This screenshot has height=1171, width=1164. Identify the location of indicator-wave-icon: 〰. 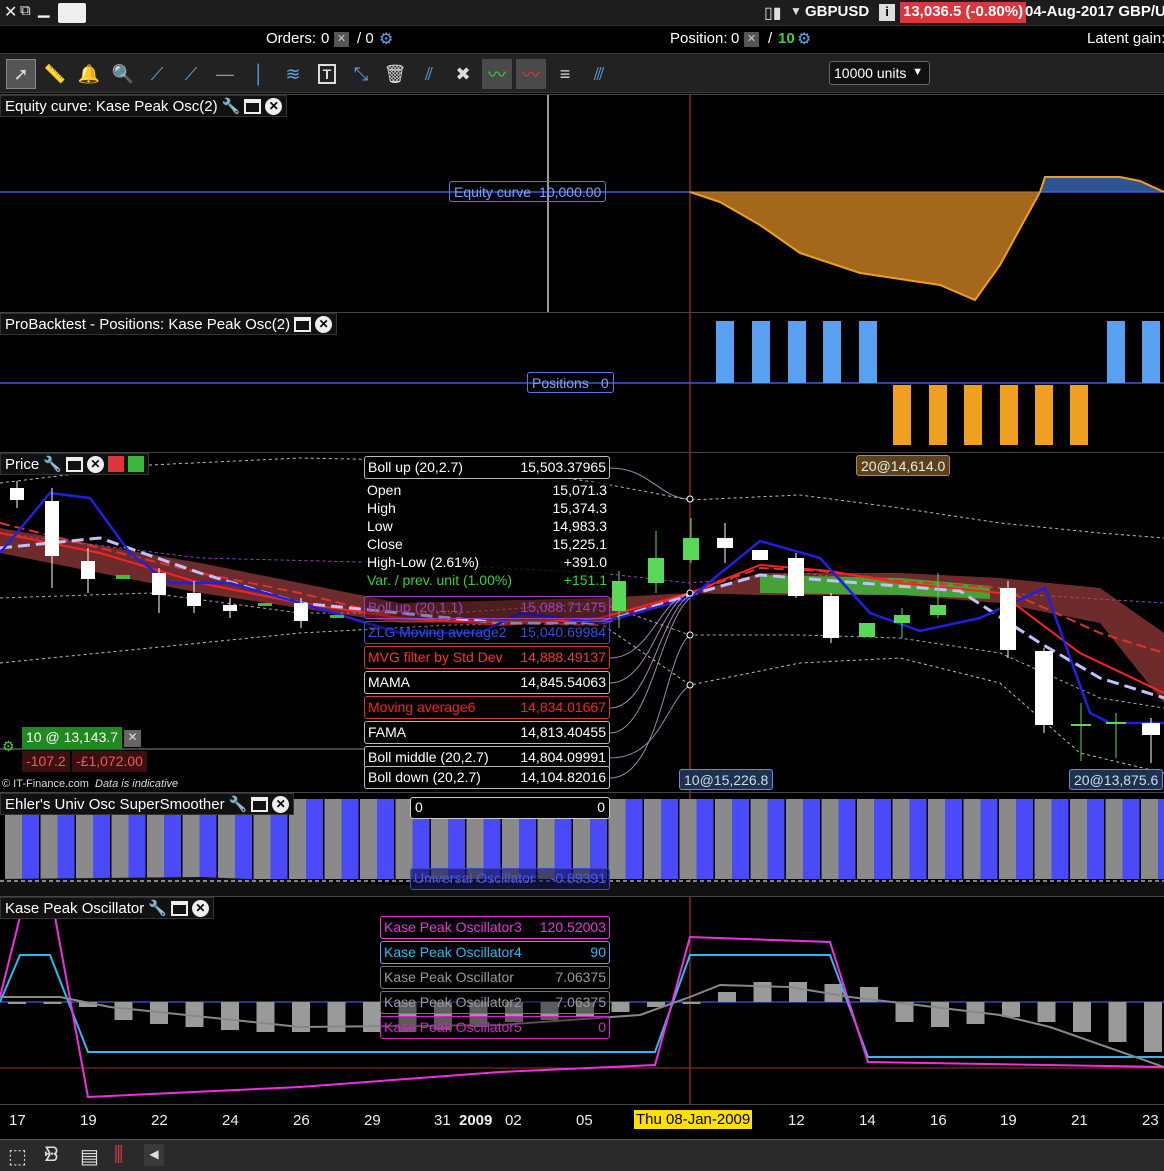
(497, 74).